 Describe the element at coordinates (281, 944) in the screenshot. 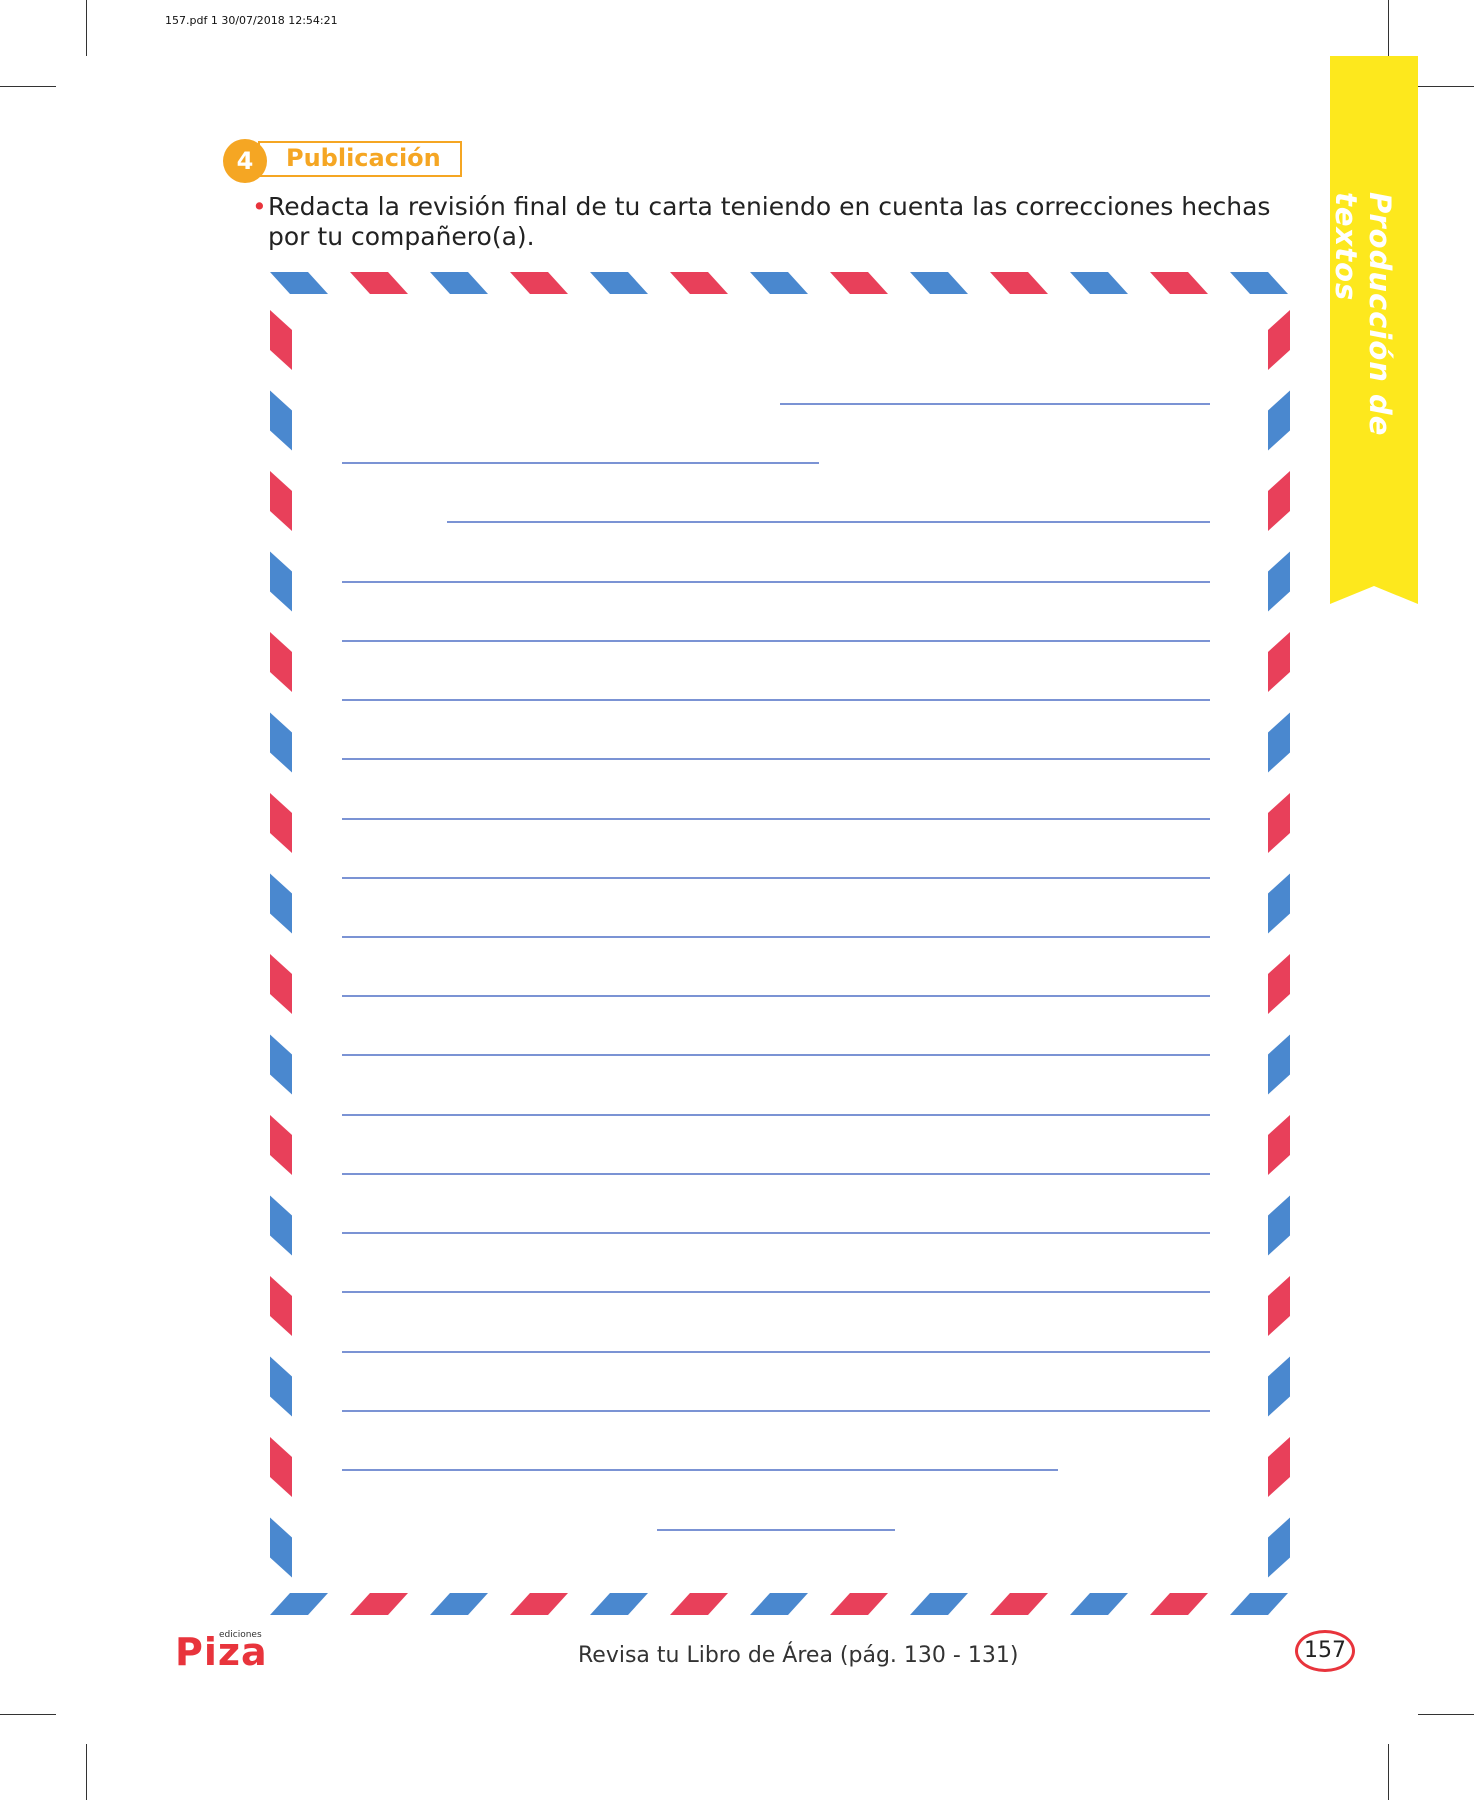

I see `left-stripes` at that location.